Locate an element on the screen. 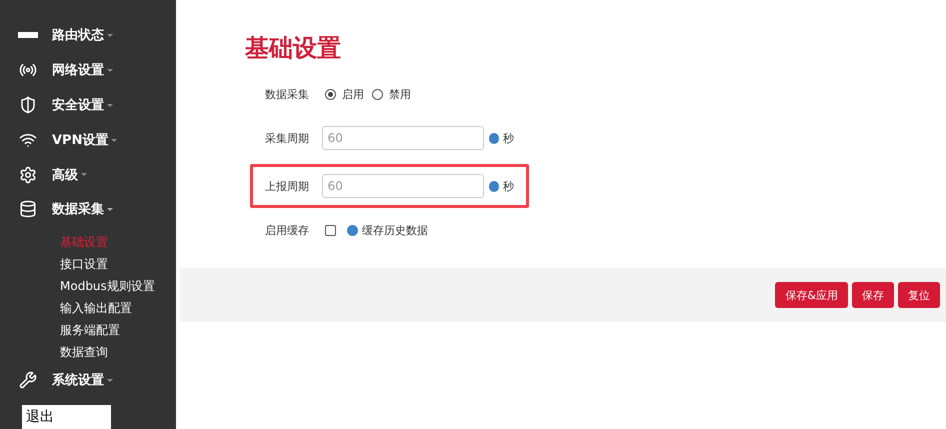  wrench-icon is located at coordinates (28, 380).